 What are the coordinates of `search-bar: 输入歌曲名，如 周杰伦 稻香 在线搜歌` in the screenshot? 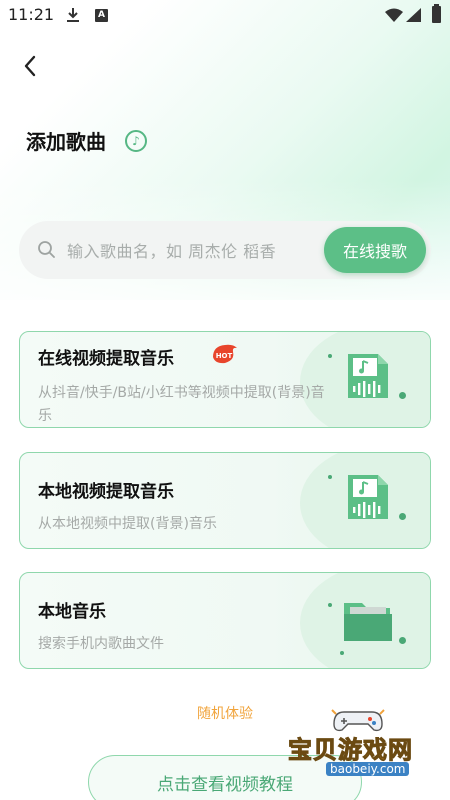 It's located at (225, 250).